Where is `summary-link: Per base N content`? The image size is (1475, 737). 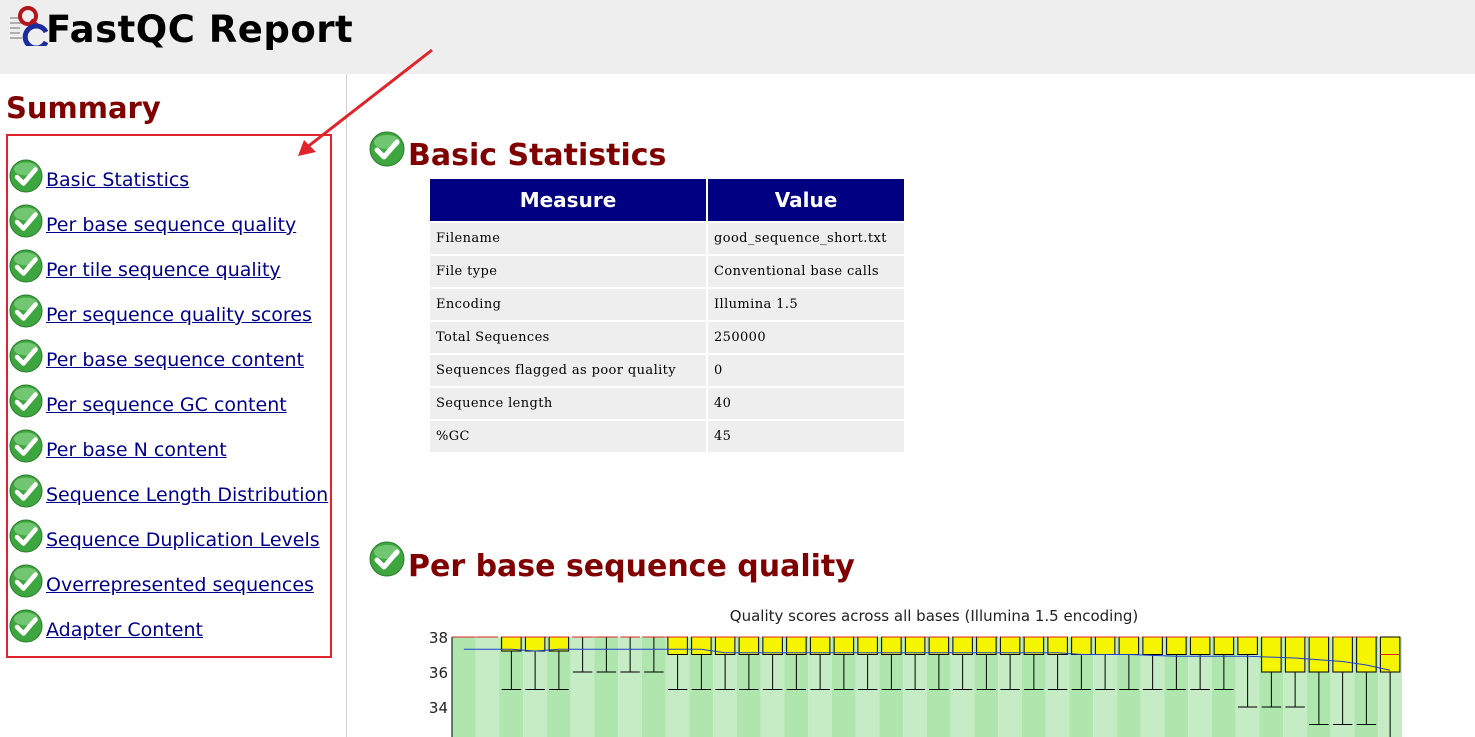
summary-link: Per base N content is located at coordinates (136, 450).